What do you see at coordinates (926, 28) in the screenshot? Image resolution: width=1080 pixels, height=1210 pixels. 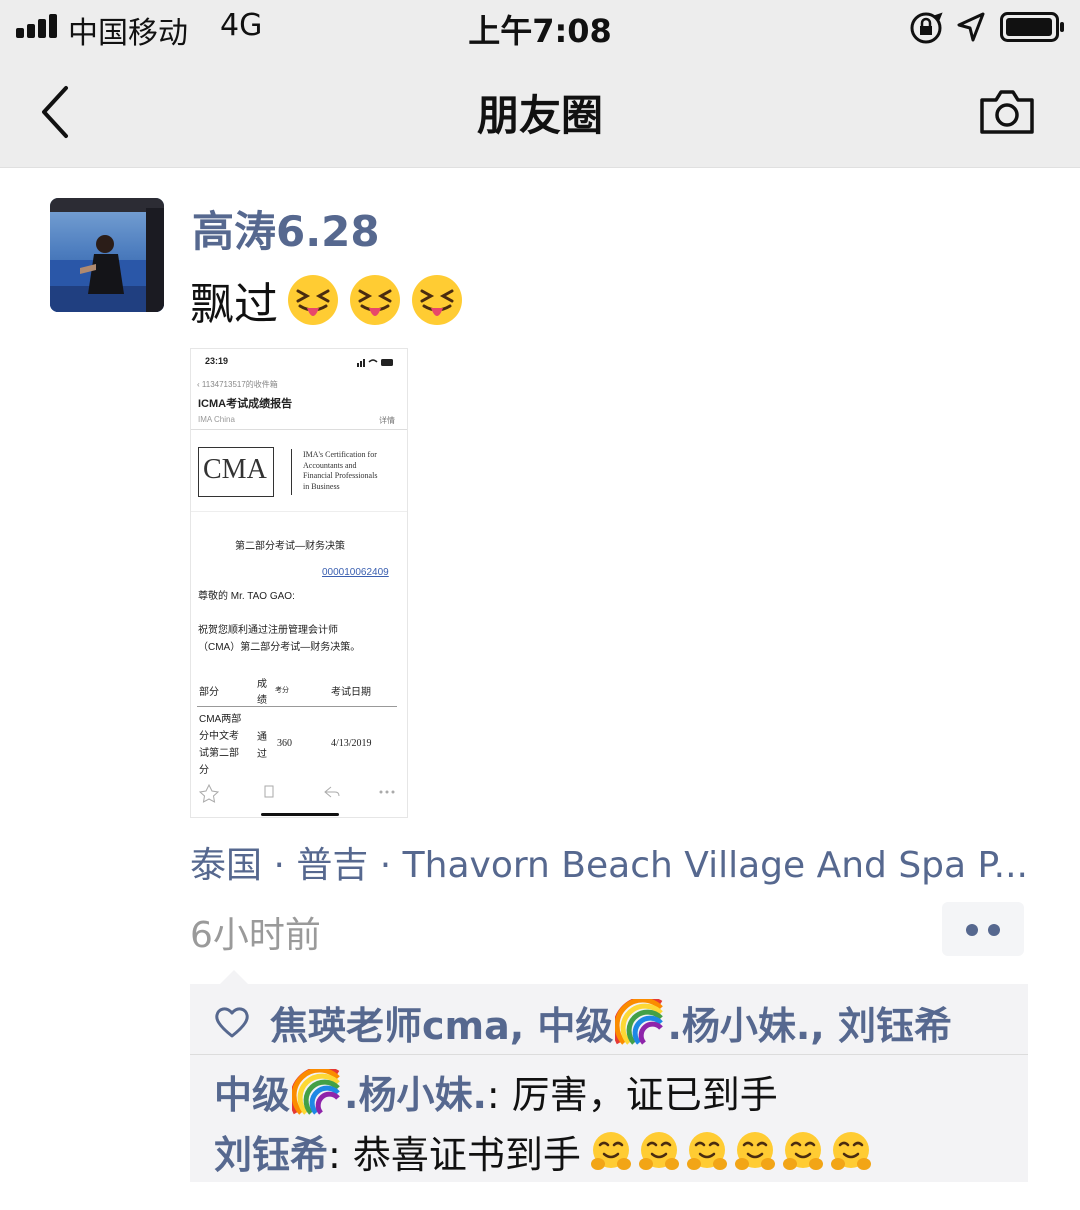 I see `orientation-lock-icon` at bounding box center [926, 28].